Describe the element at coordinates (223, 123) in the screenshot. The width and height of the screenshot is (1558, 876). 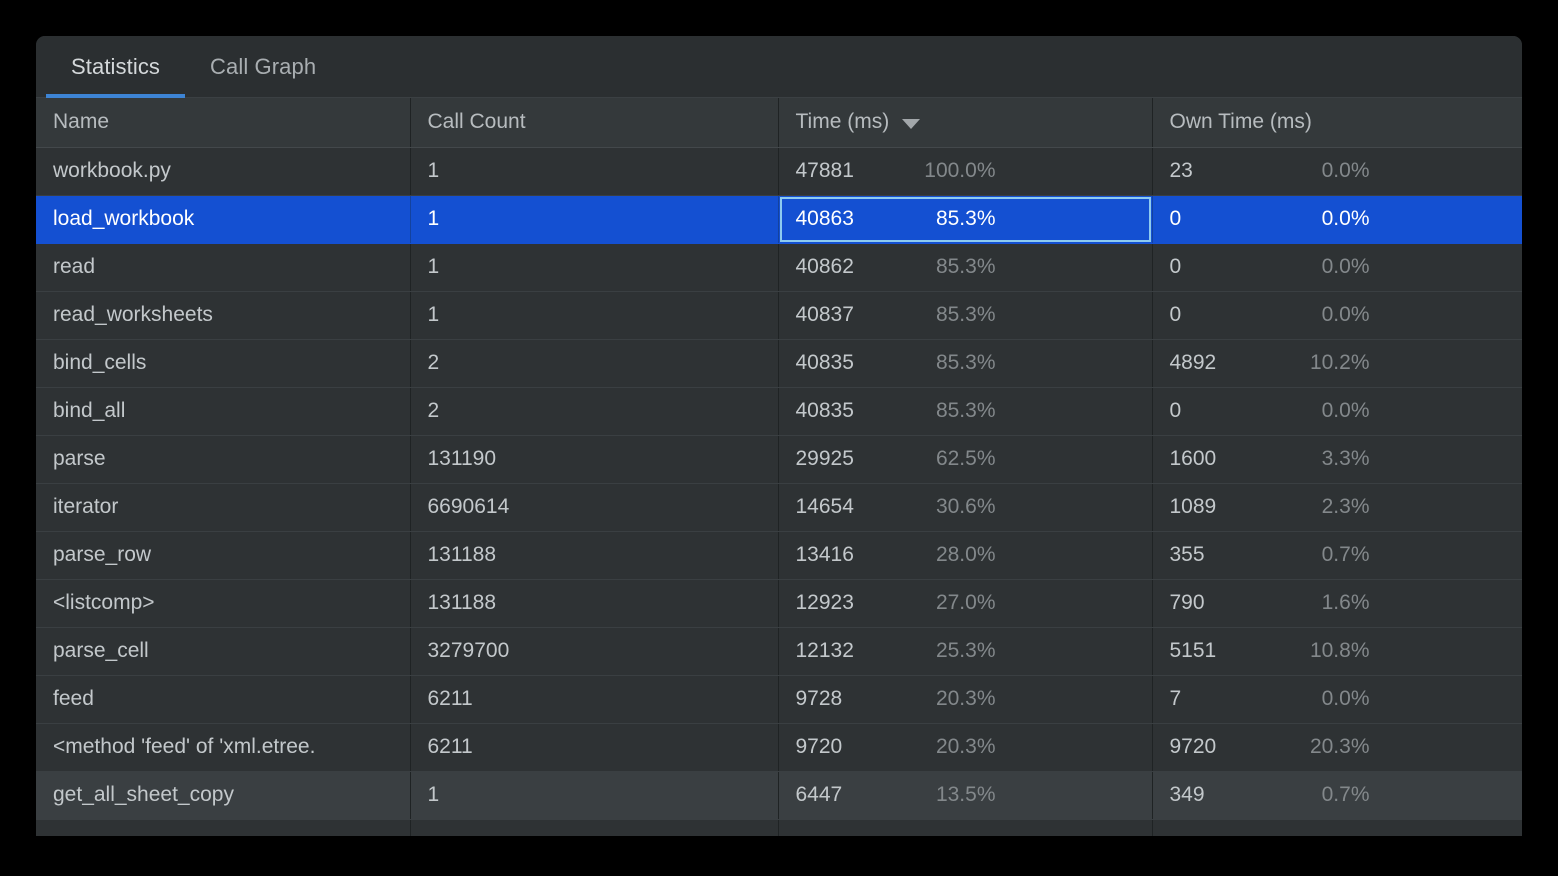
I see `column-header-name: Name` at that location.